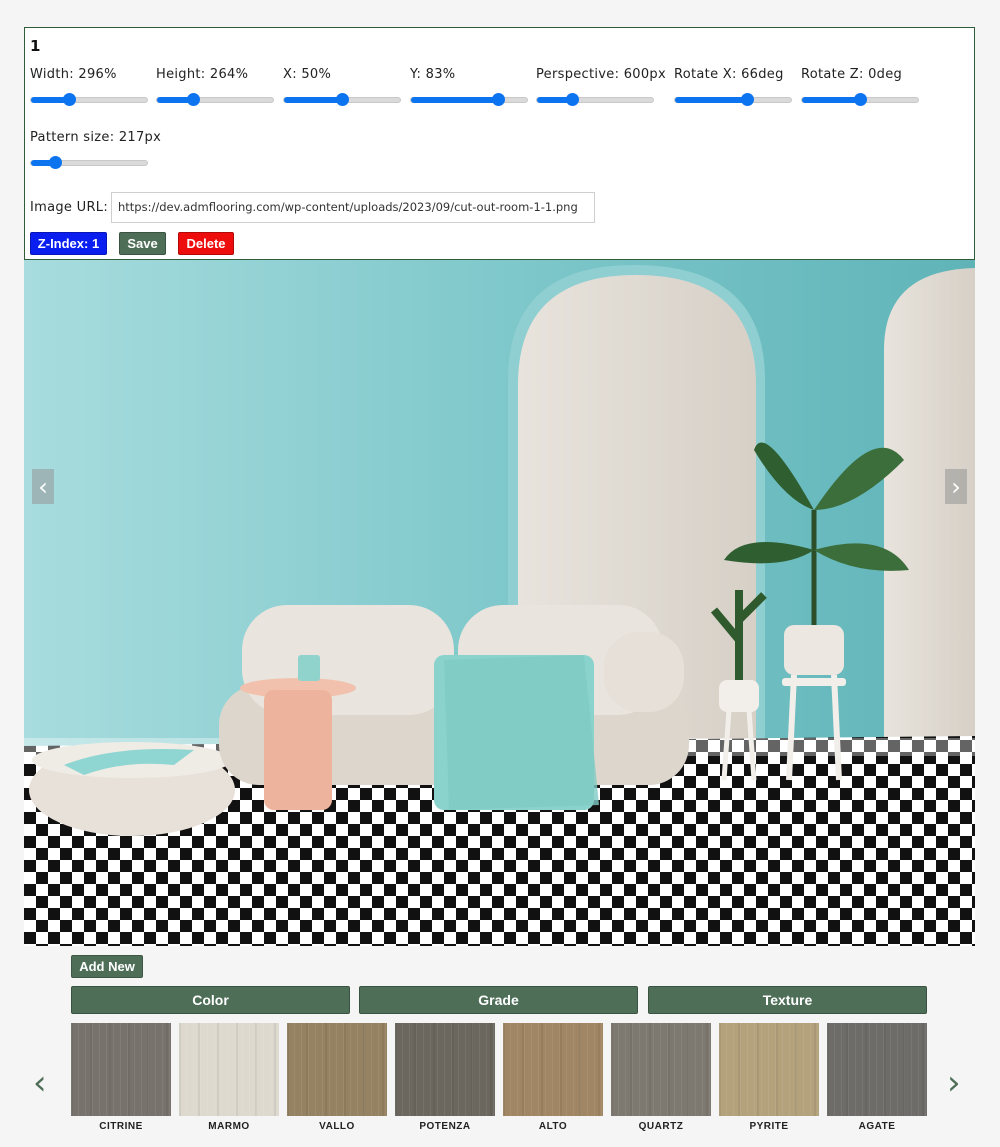  Describe the element at coordinates (142, 243) in the screenshot. I see `save-button: Save` at that location.